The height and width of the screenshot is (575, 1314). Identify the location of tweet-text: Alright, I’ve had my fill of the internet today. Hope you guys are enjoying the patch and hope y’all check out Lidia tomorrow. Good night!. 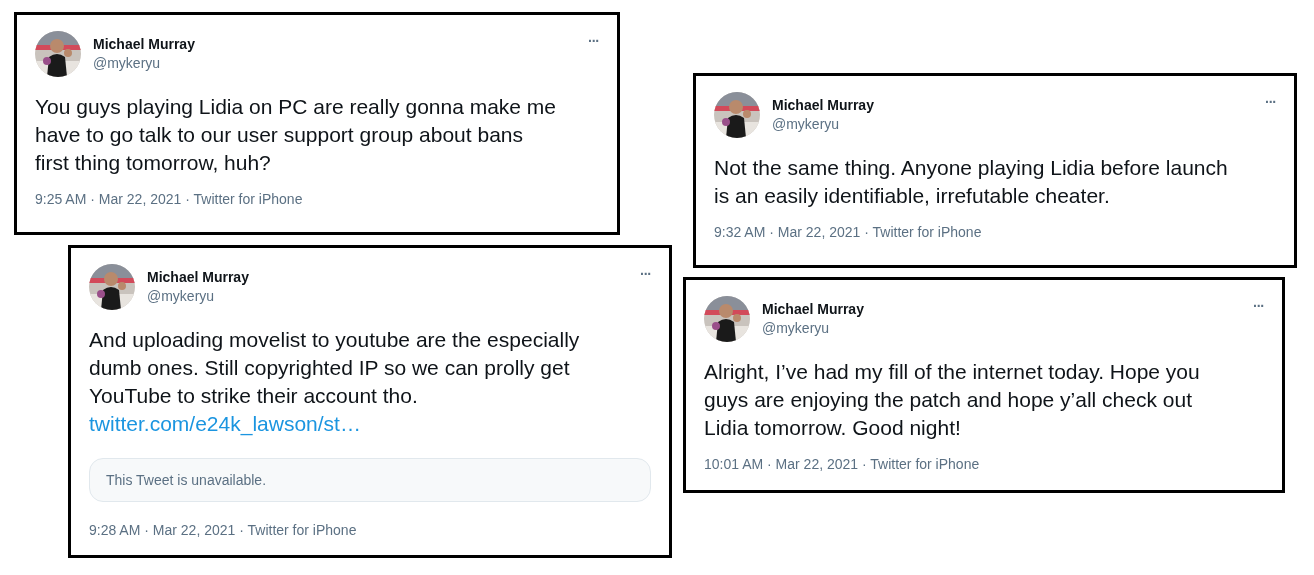
(952, 400).